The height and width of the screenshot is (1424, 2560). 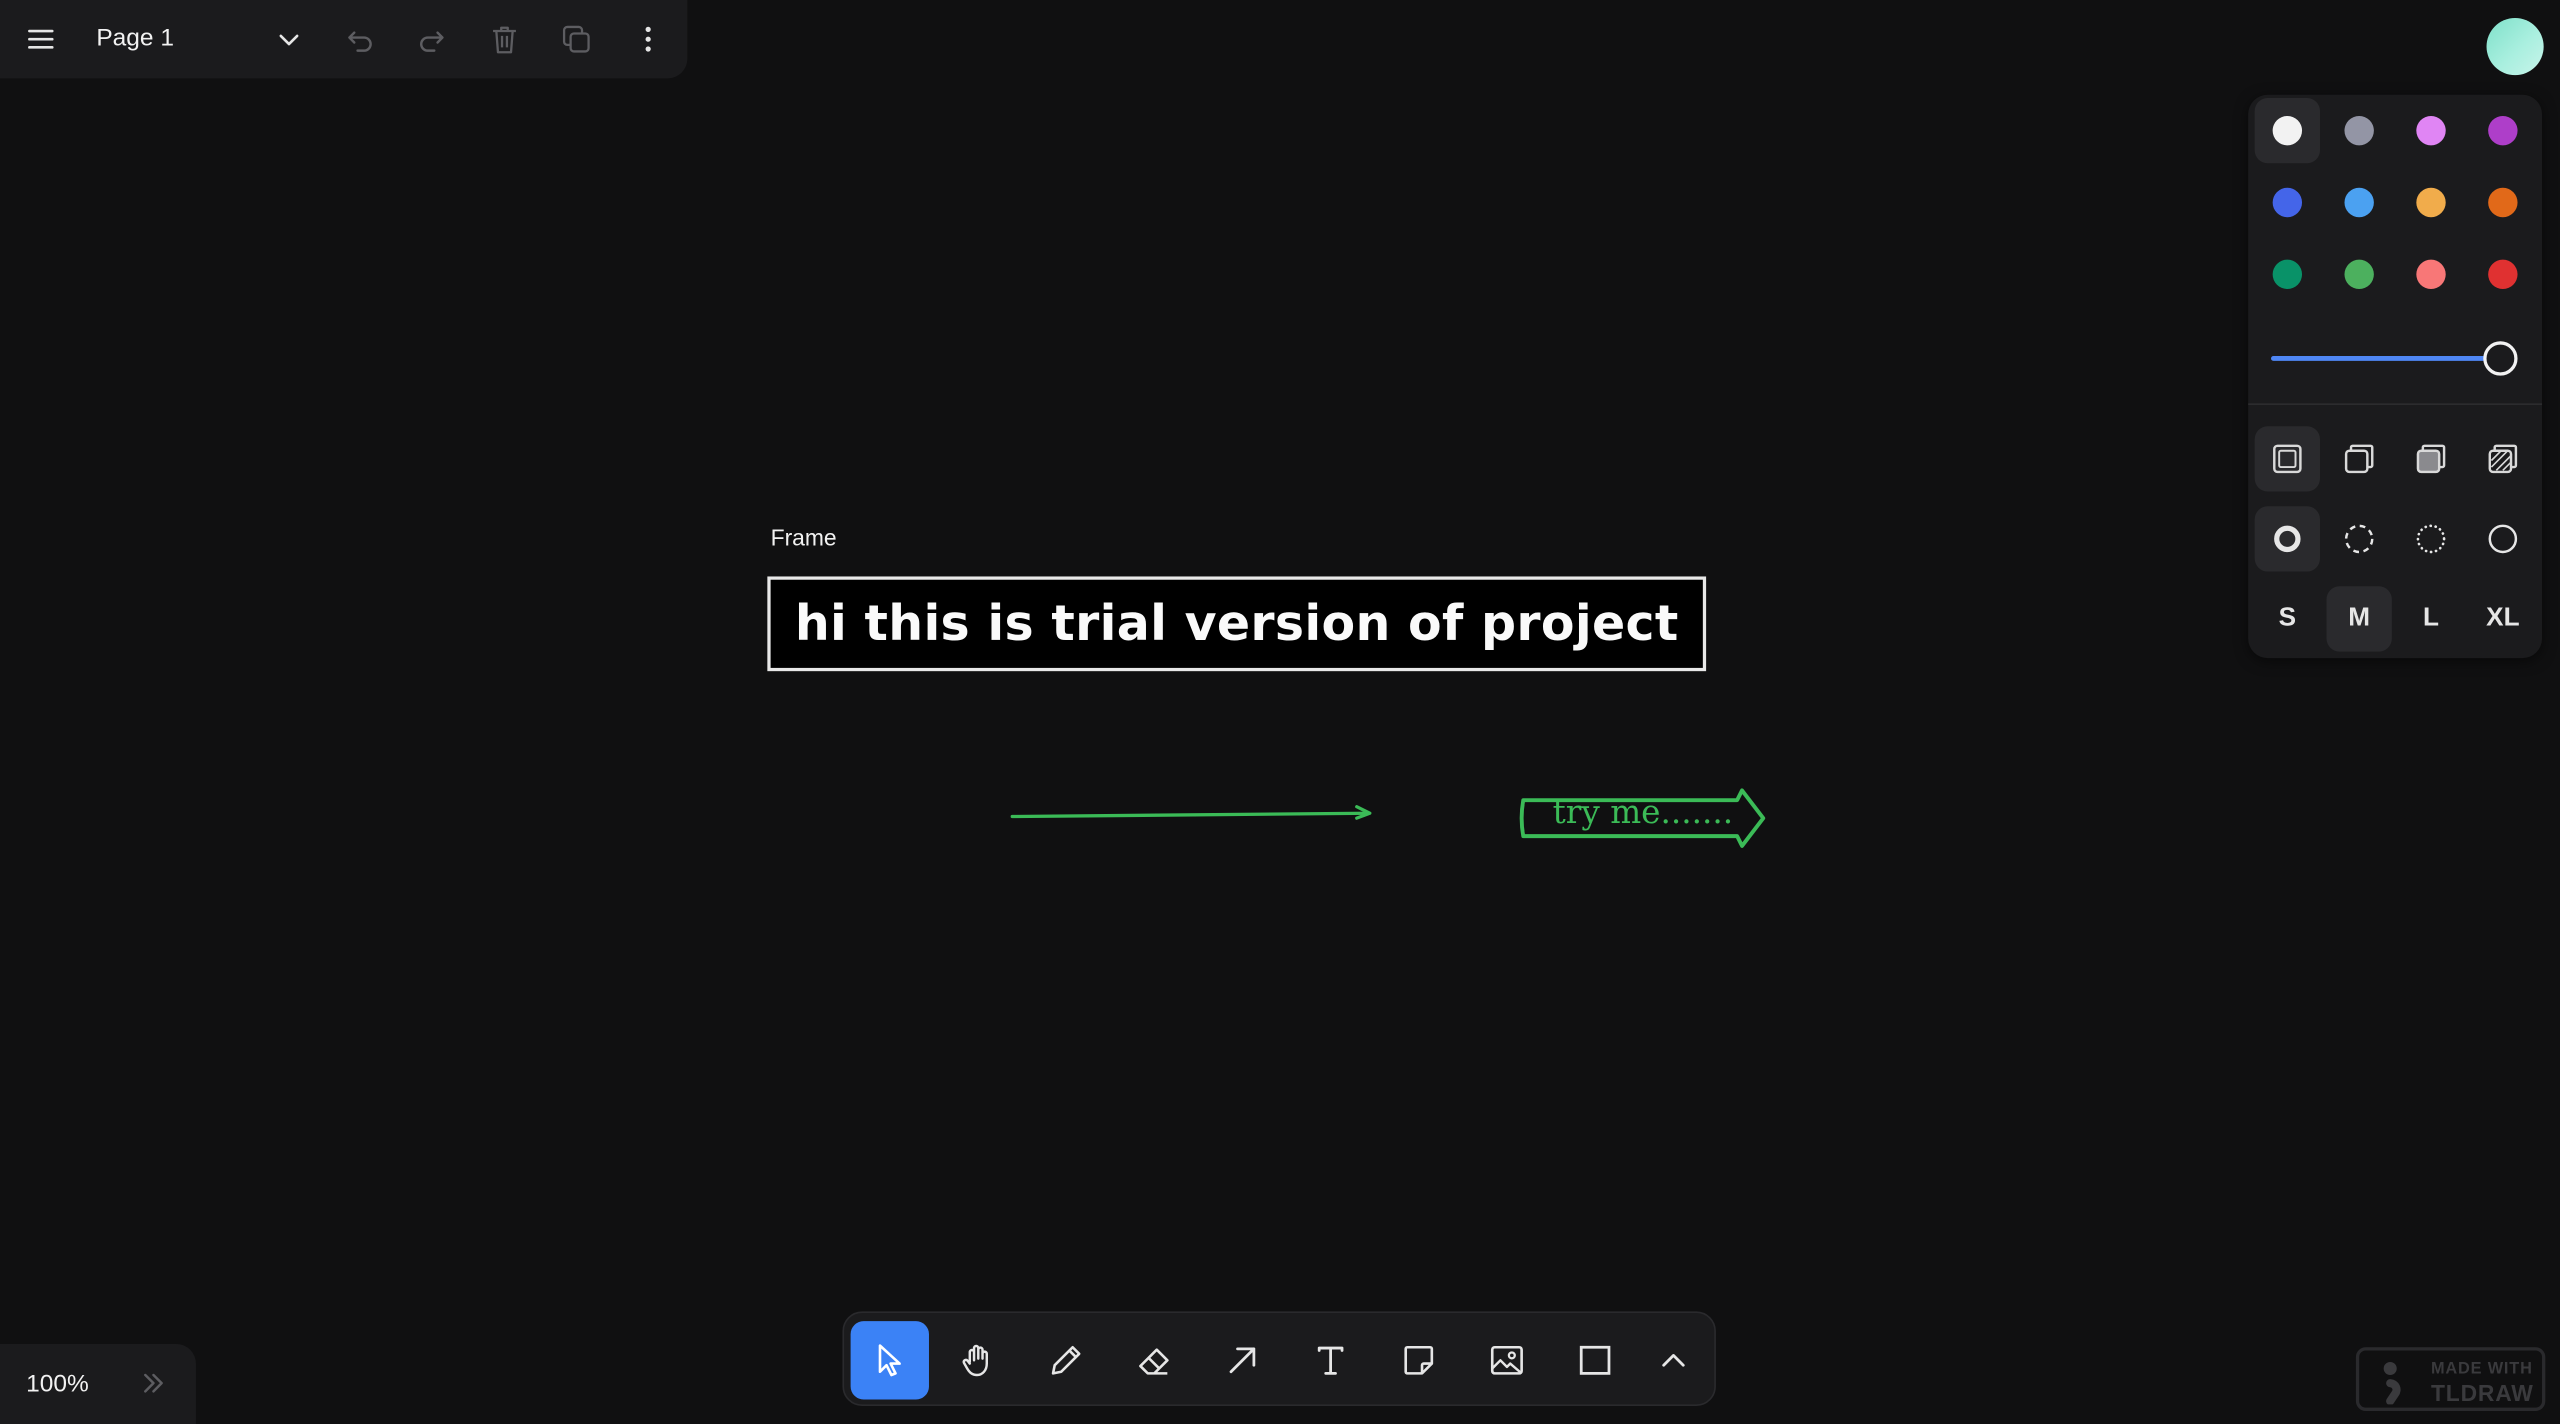 I want to click on tldraw-watermark: MADE WITH TLDRAW, so click(x=2450, y=1379).